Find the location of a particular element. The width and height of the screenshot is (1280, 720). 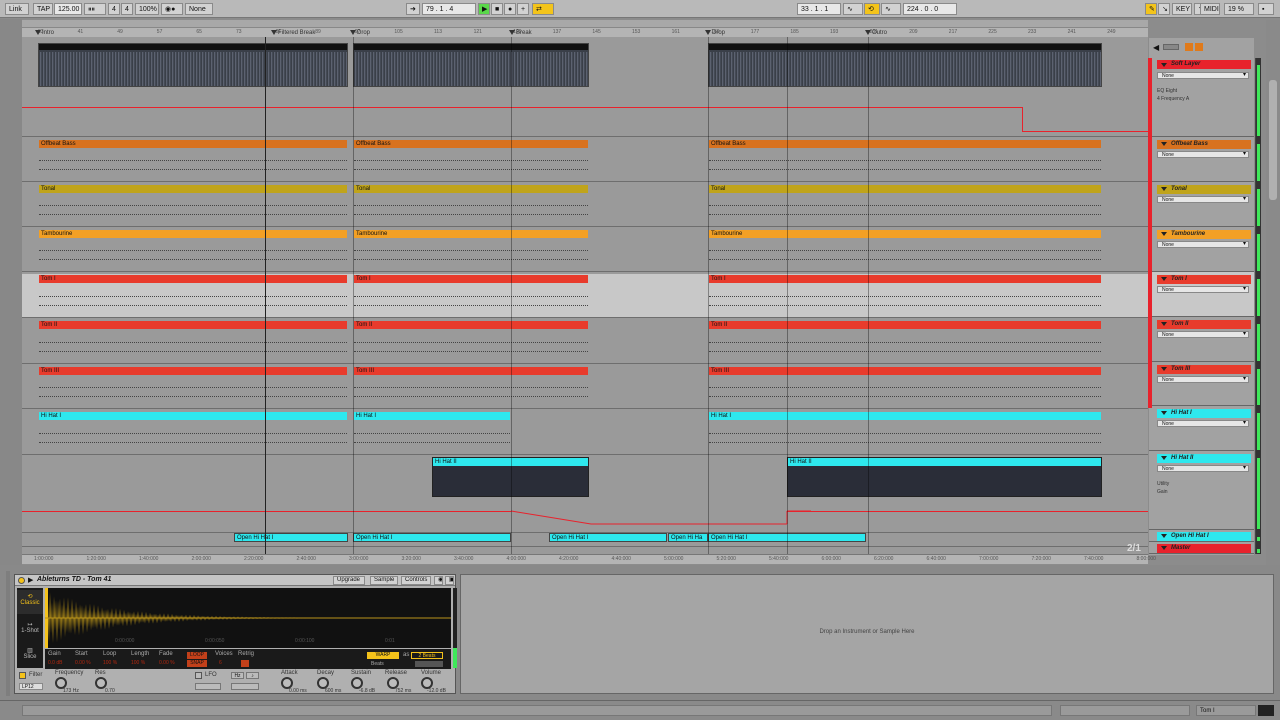

back-to-arrangement-button is located at coordinates (1199, 47).